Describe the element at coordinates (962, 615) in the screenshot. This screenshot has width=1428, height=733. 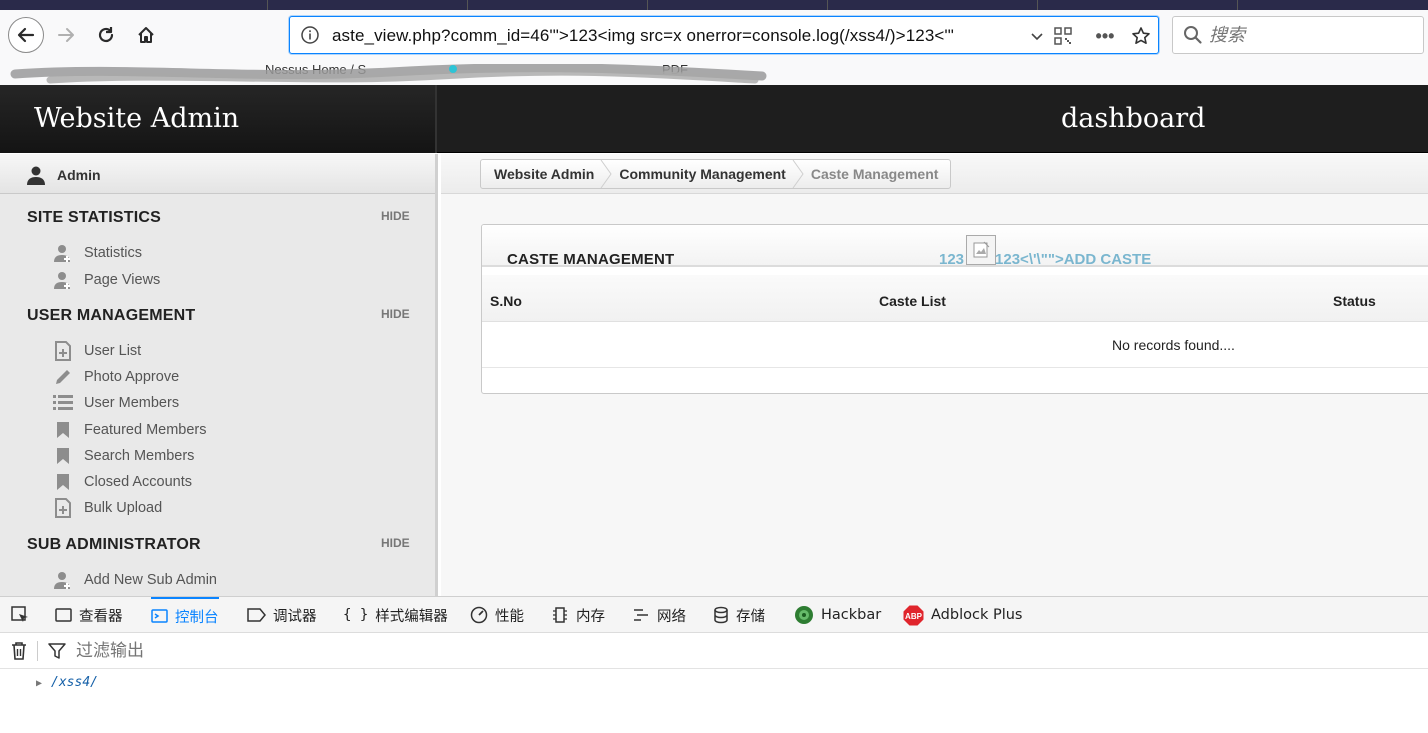
I see `tab-adblock-plus: ABP Adblock Plus` at that location.